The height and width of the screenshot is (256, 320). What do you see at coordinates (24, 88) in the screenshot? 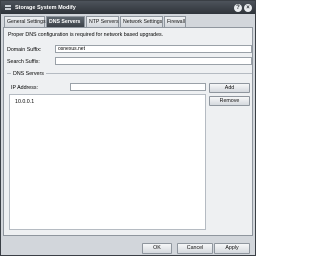
I see `ip-address-label: IP Address:` at bounding box center [24, 88].